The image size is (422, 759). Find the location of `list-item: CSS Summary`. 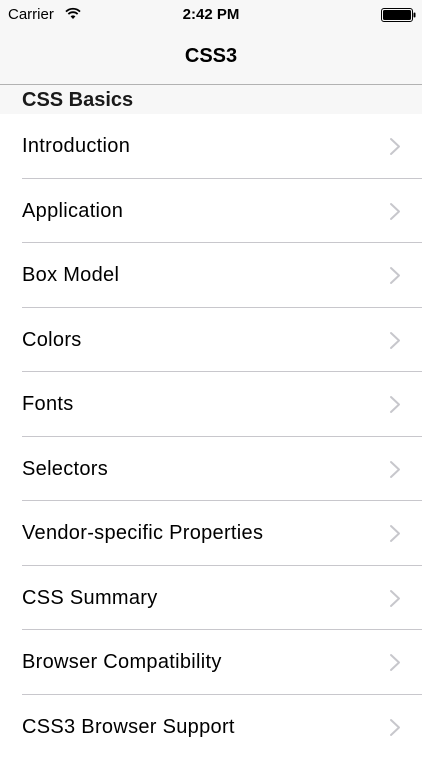

list-item: CSS Summary is located at coordinates (211, 598).